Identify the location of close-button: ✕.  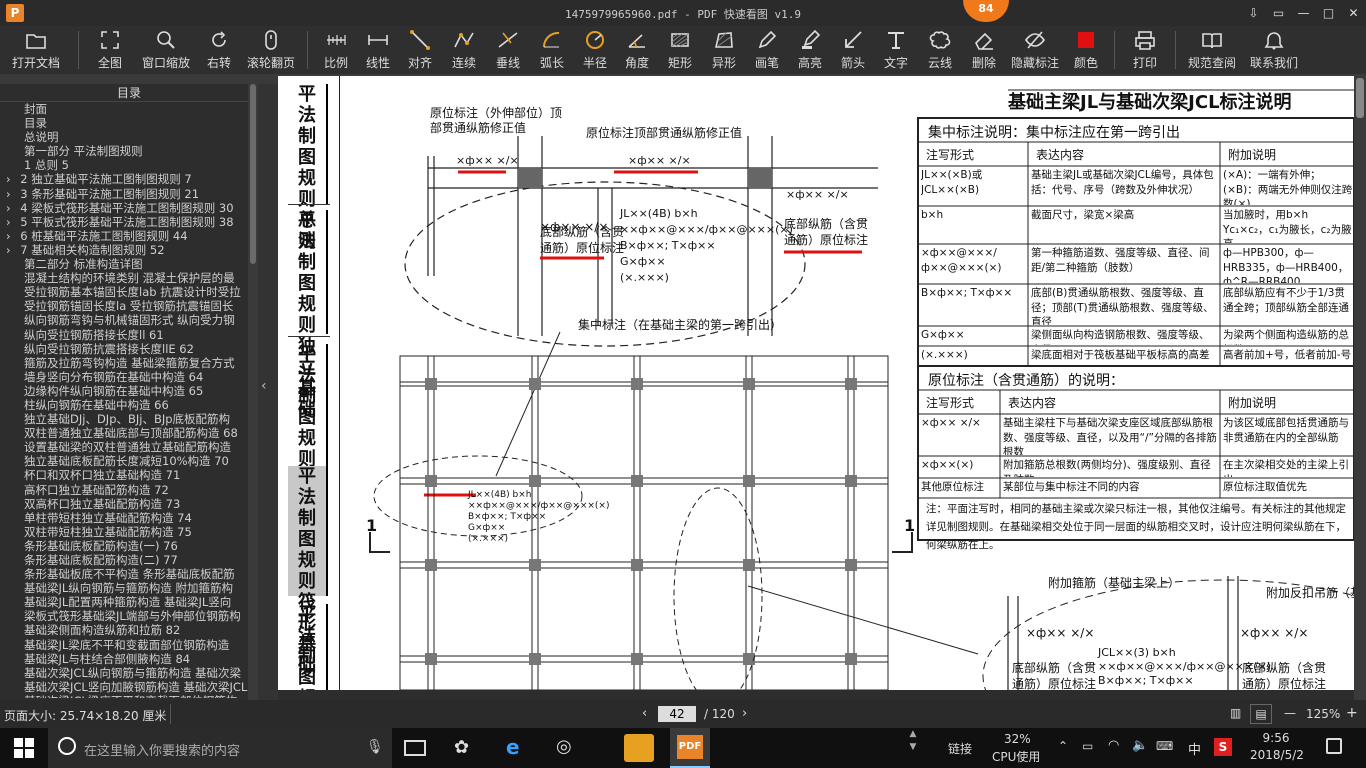
(1353, 13).